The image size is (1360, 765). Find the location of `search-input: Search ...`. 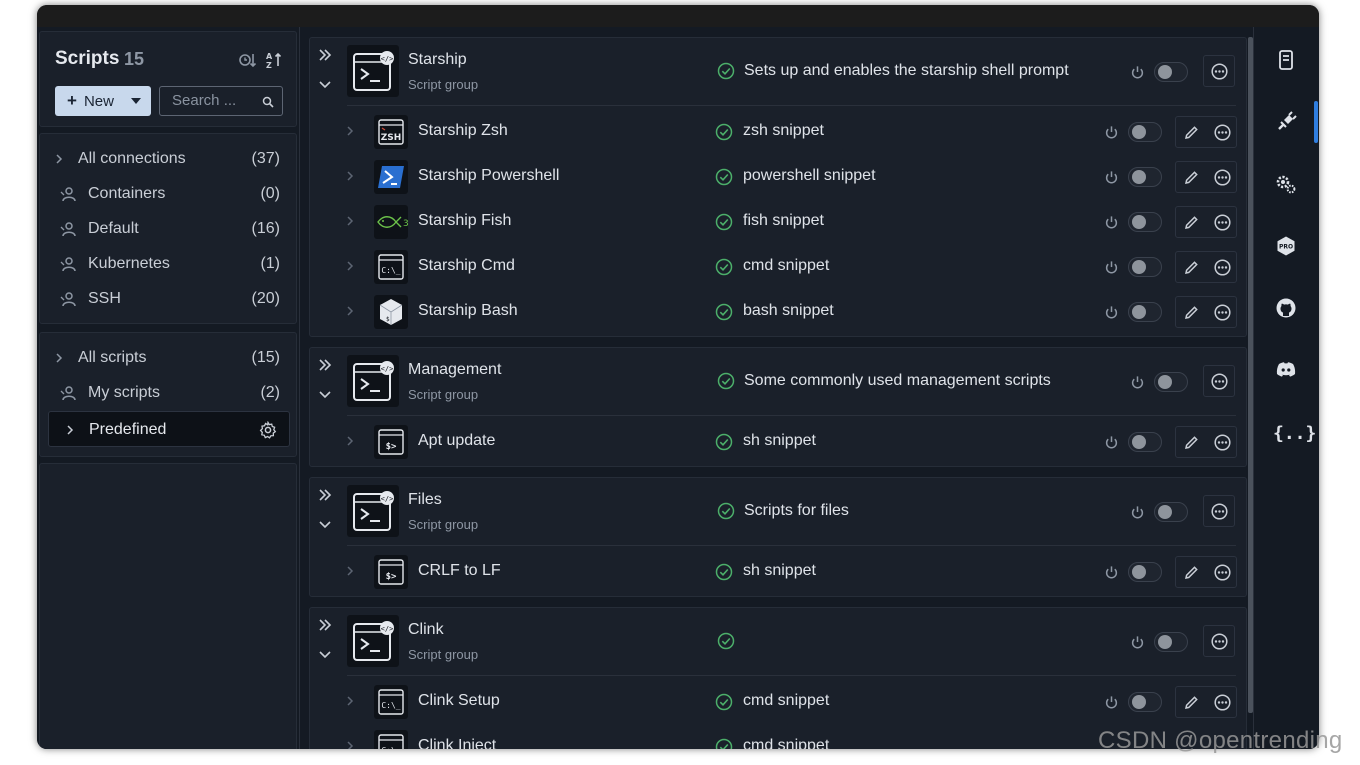

search-input: Search ... is located at coordinates (221, 101).